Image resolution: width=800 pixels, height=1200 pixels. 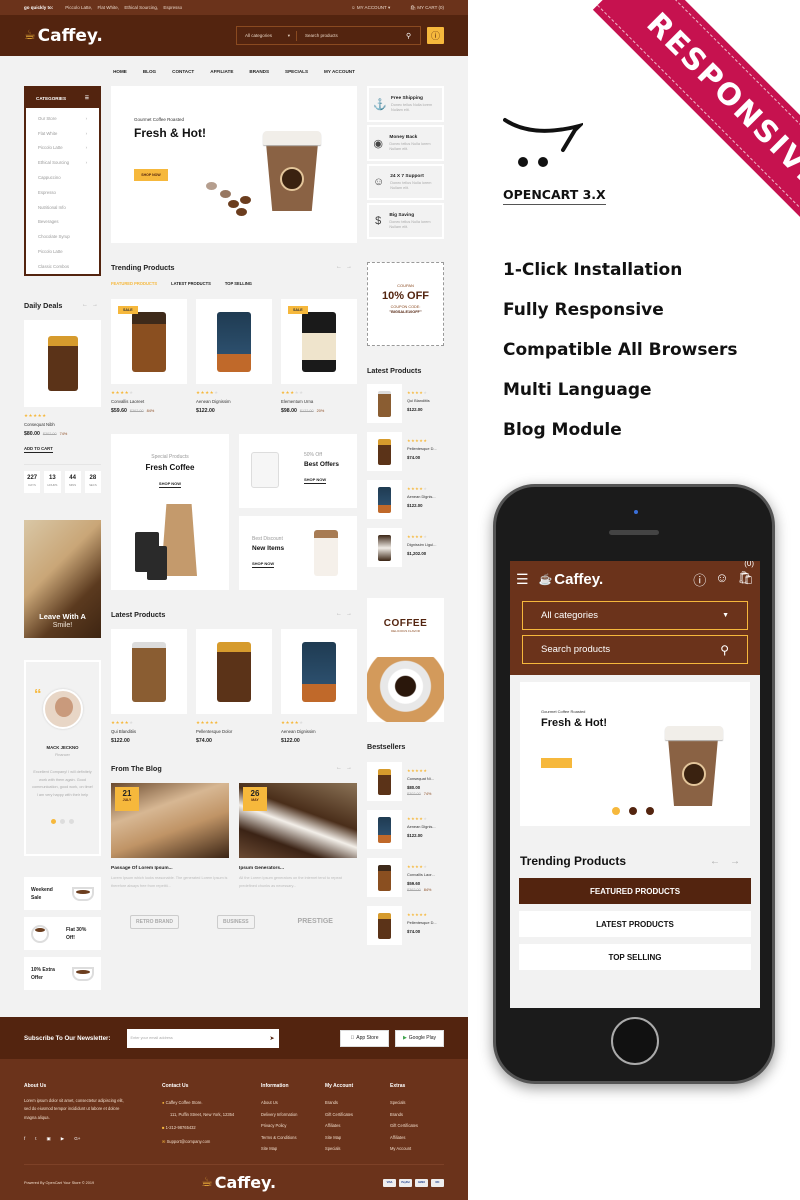 I want to click on product-card: ★★★★★ Pellentesque Dolor $74.00, so click(x=234, y=686).